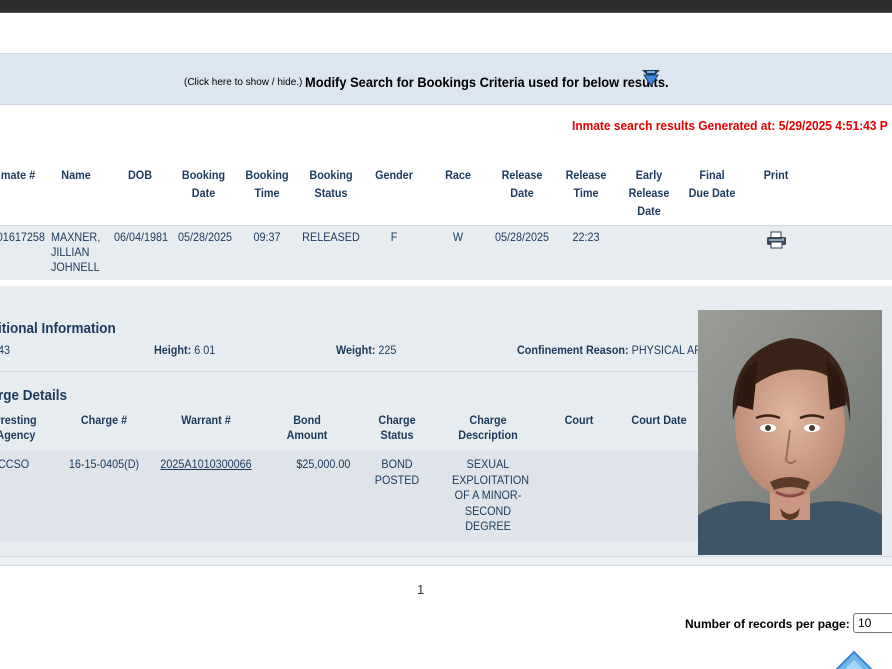 Image resolution: width=892 pixels, height=669 pixels. What do you see at coordinates (488, 427) in the screenshot?
I see `col-charge-description: Charge Description` at bounding box center [488, 427].